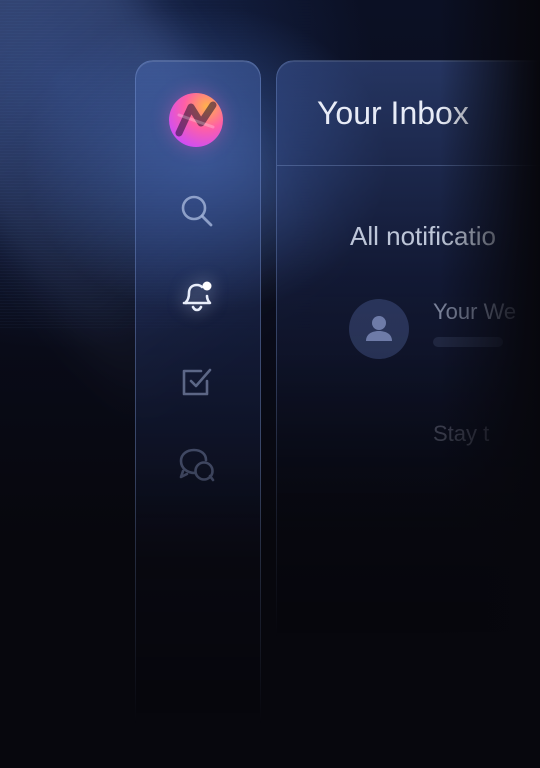 The width and height of the screenshot is (540, 768). Describe the element at coordinates (408, 165) in the screenshot. I see `header-divider` at that location.